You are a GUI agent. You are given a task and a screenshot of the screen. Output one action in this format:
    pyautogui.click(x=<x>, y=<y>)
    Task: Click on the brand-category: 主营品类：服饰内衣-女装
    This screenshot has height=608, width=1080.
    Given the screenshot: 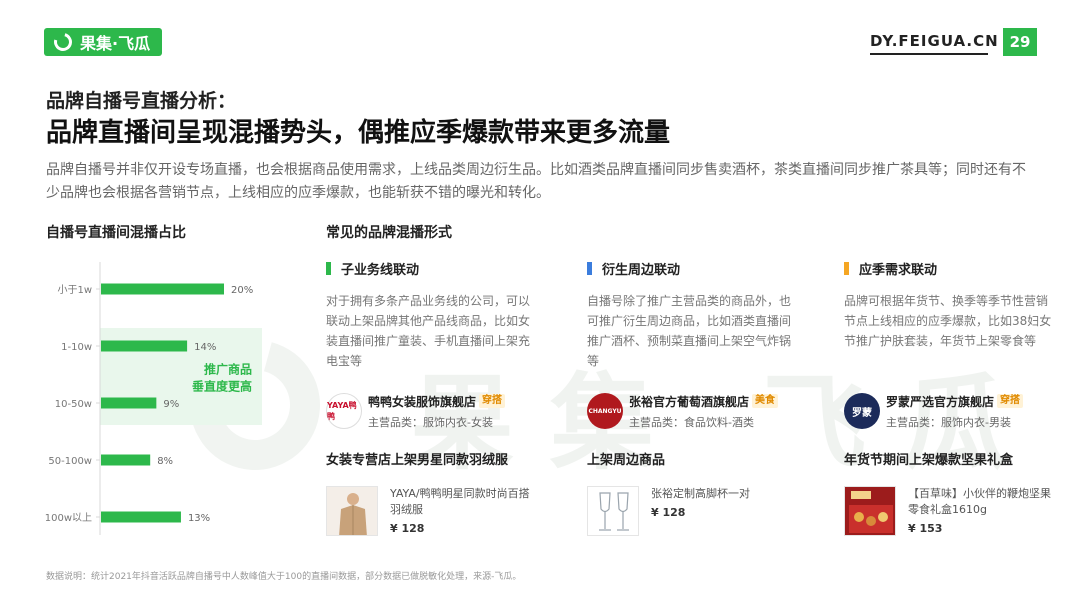 What is the action you would take?
    pyautogui.click(x=430, y=422)
    